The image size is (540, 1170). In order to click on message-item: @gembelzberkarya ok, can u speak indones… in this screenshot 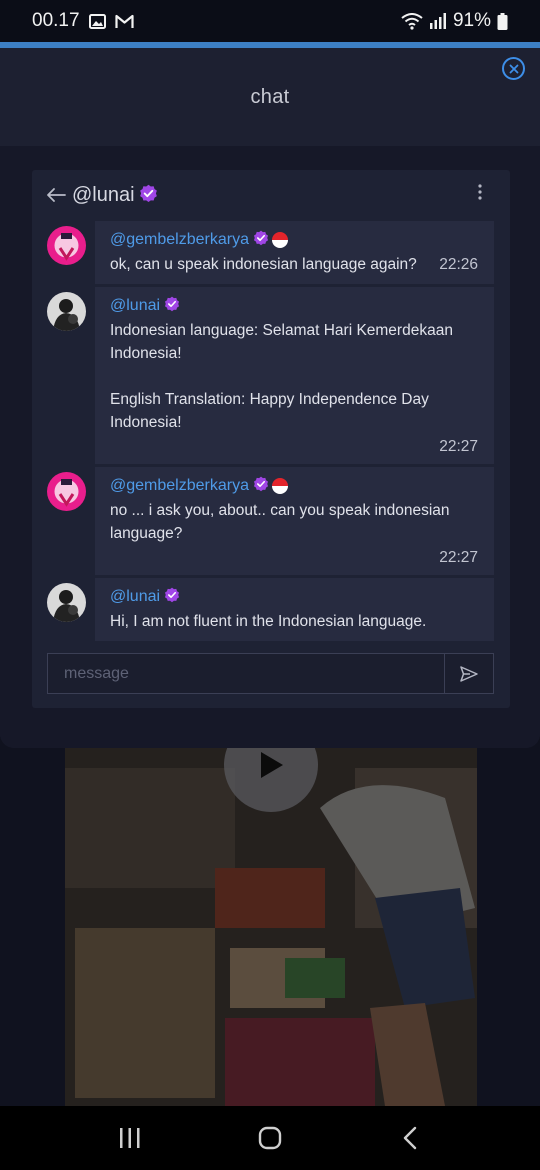, I will do `click(271, 254)`.